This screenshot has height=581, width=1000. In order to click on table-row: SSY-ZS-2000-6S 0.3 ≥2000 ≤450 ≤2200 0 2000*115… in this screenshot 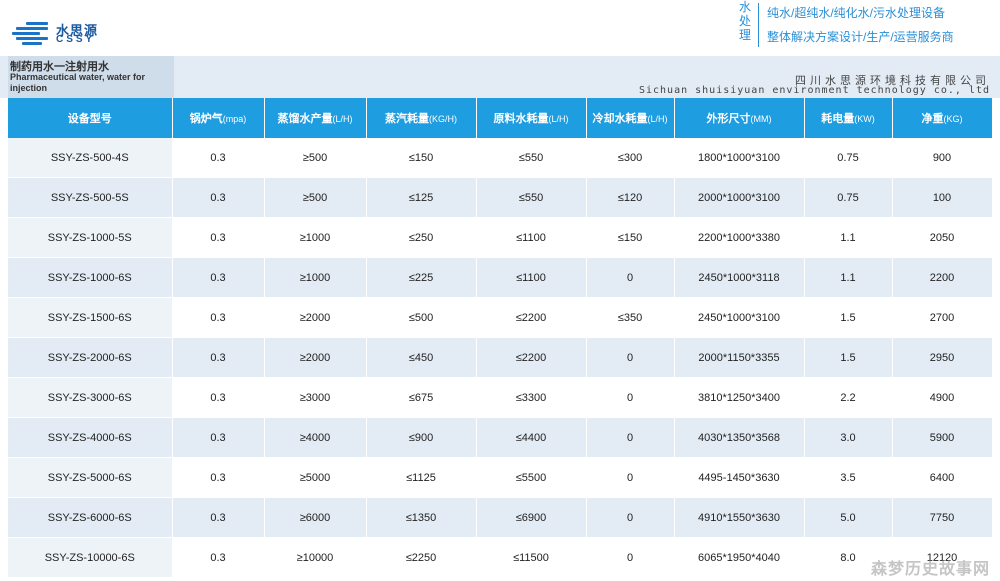, I will do `click(500, 357)`.